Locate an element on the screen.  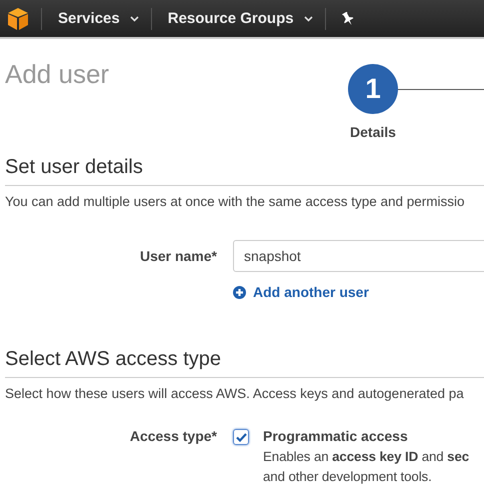
option-title: Programmatic access is located at coordinates (336, 436).